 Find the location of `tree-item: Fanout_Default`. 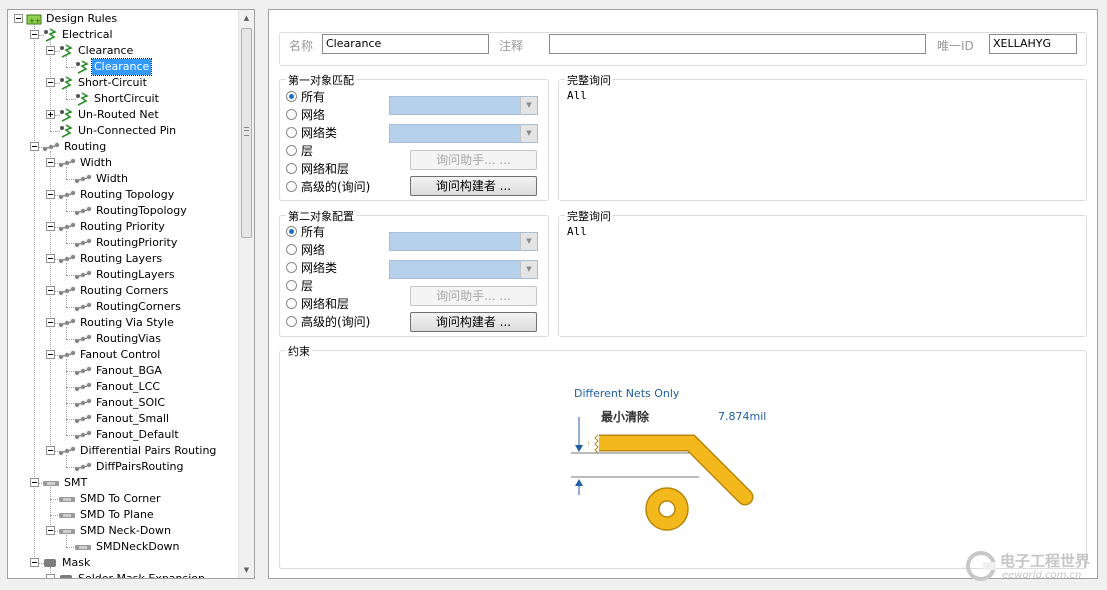

tree-item: Fanout_Default is located at coordinates (127, 435).